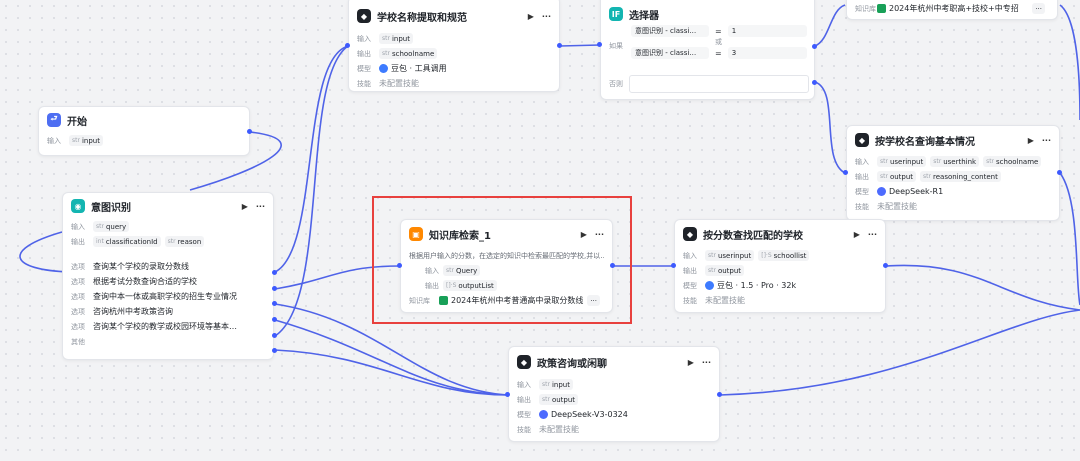 The image size is (1080, 461). Describe the element at coordinates (955, 161) in the screenshot. I see `input-var: str userthink` at that location.